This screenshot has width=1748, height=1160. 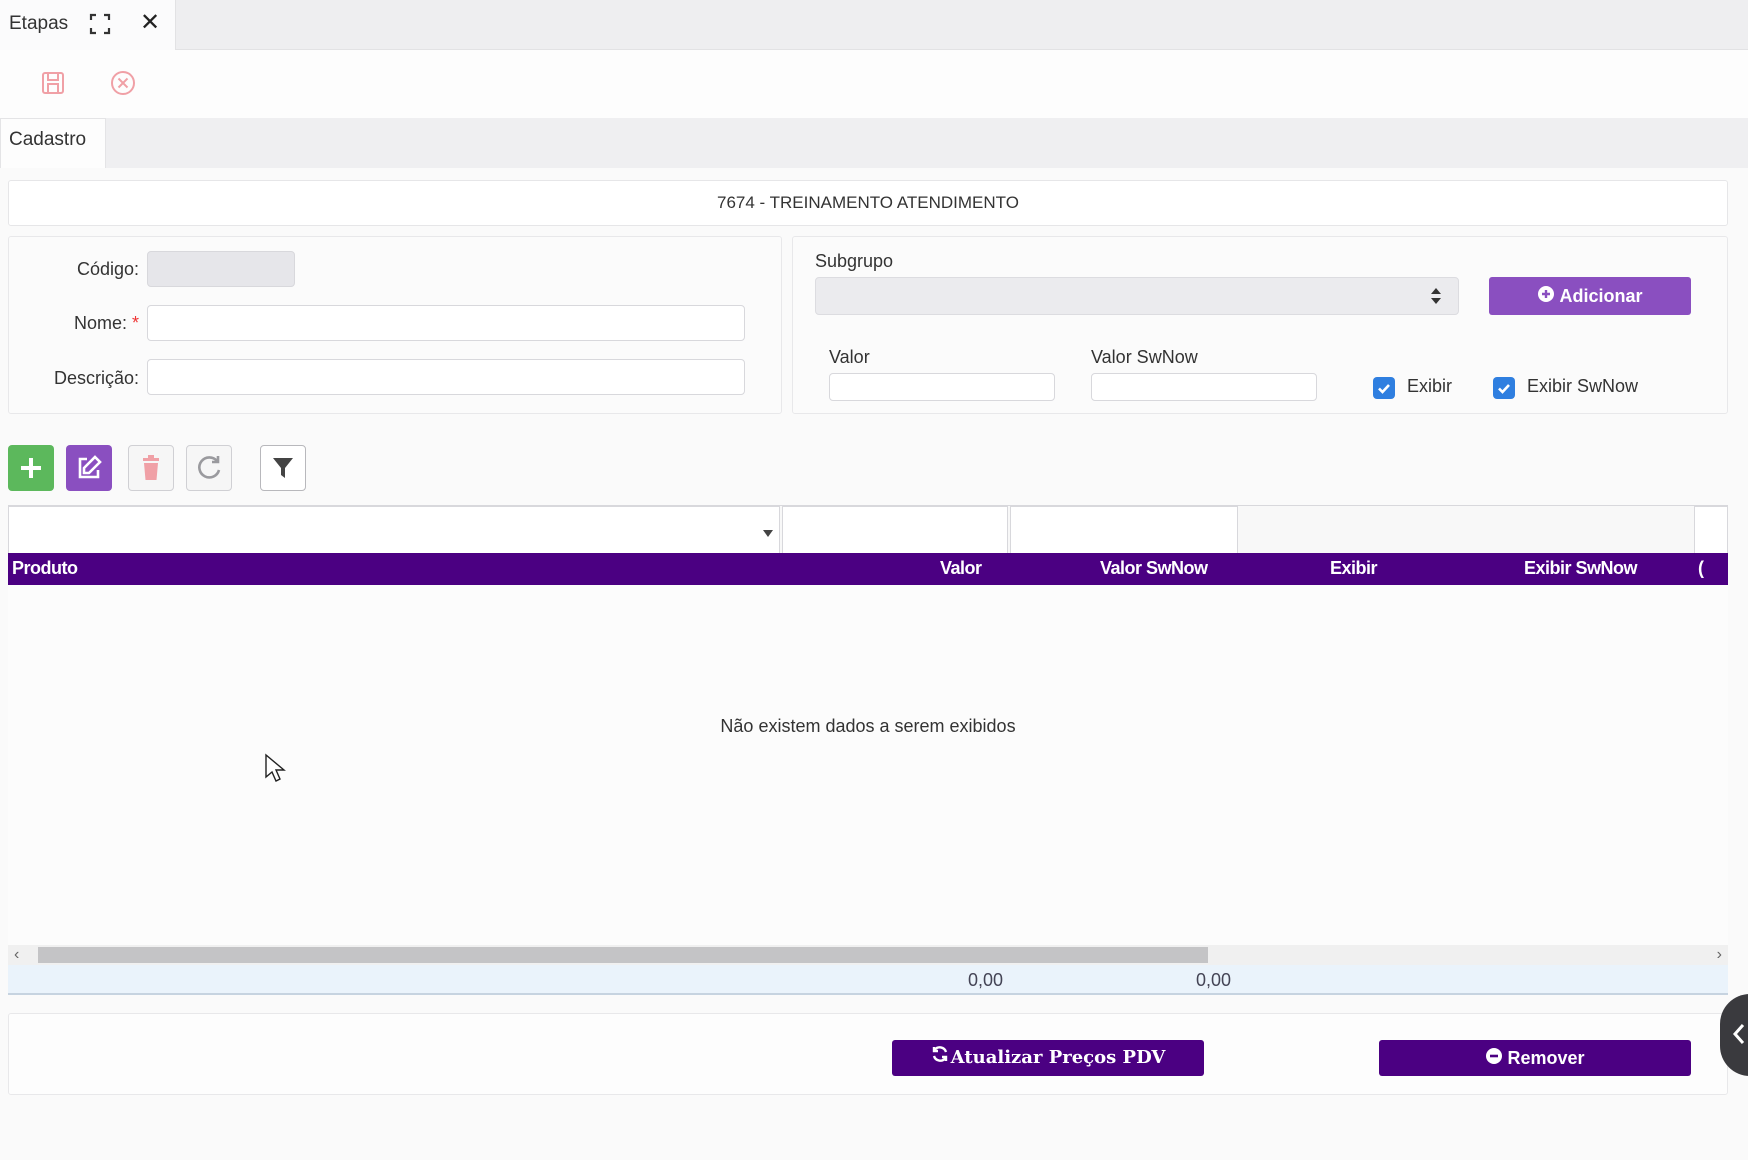 What do you see at coordinates (1154, 568) in the screenshot?
I see `col-valor-swnow: Valor SwNow` at bounding box center [1154, 568].